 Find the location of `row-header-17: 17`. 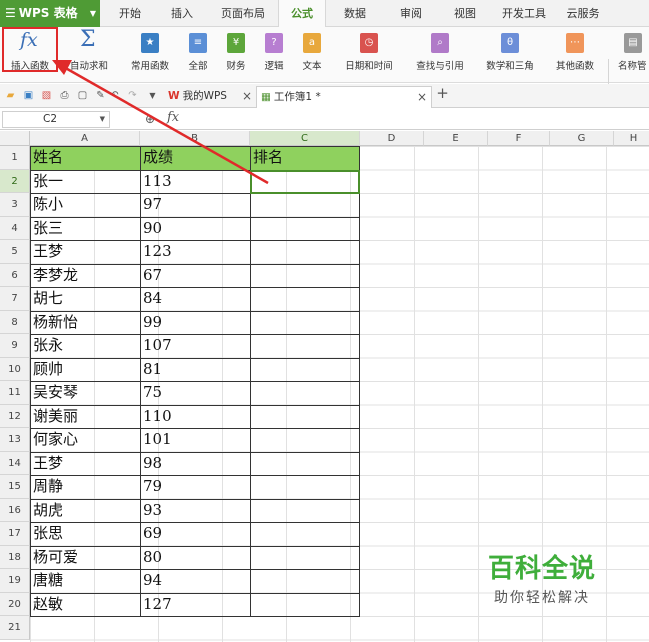

row-header-17: 17 is located at coordinates (15, 534).